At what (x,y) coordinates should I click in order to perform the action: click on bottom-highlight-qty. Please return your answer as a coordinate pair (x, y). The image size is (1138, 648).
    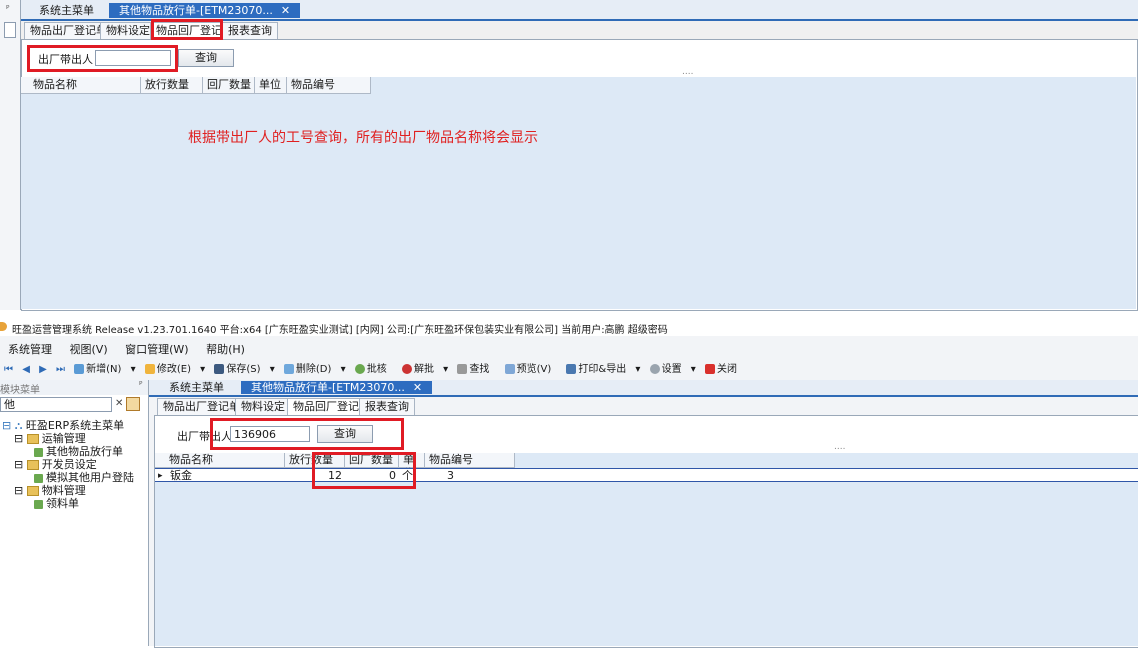
    Looking at the image, I should click on (364, 470).